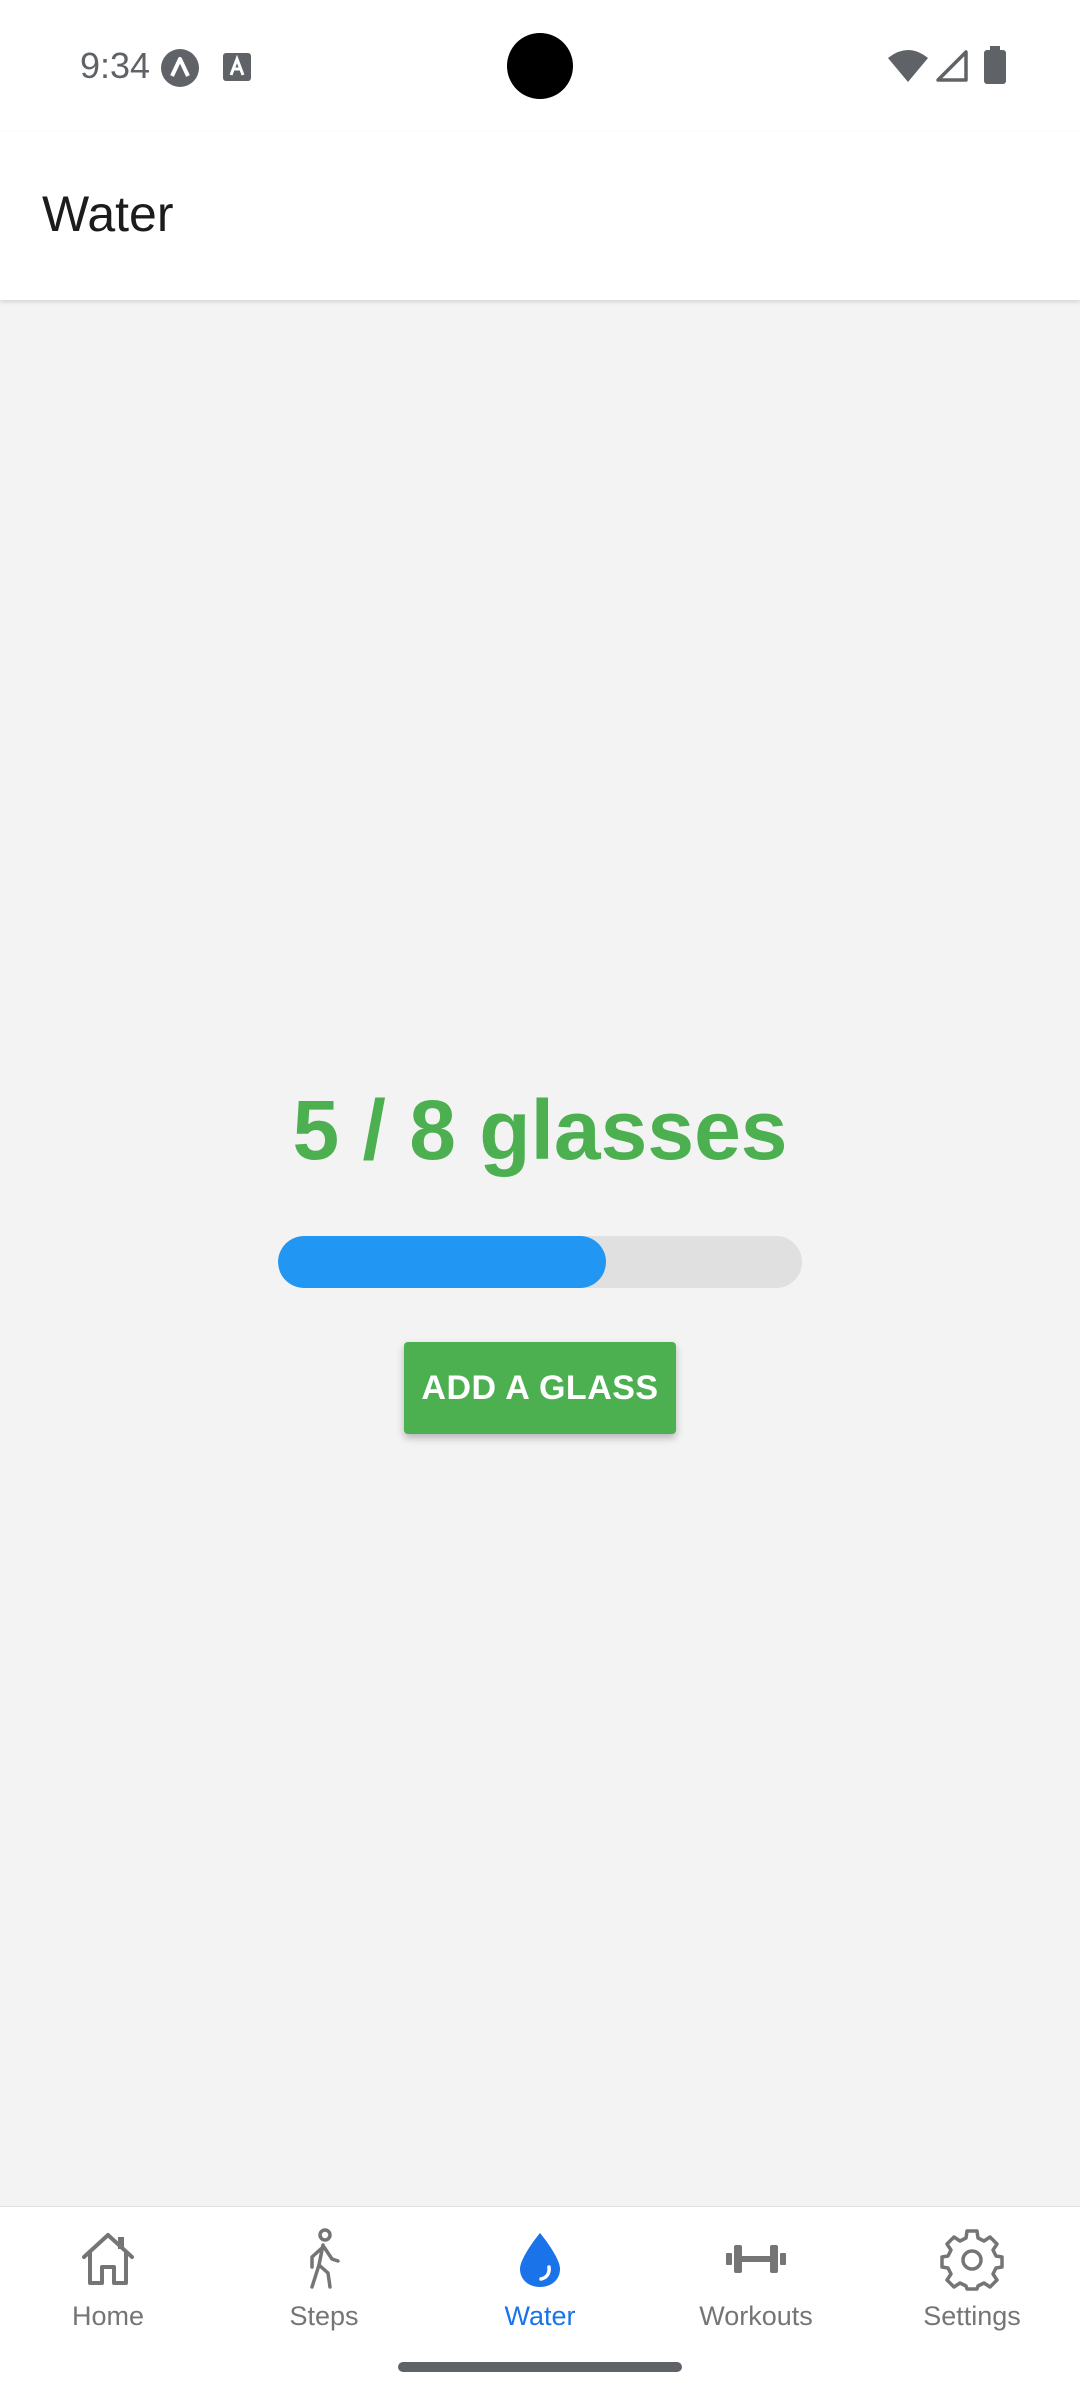 The image size is (1080, 2401). What do you see at coordinates (237, 67) in the screenshot?
I see `font-notification-icon` at bounding box center [237, 67].